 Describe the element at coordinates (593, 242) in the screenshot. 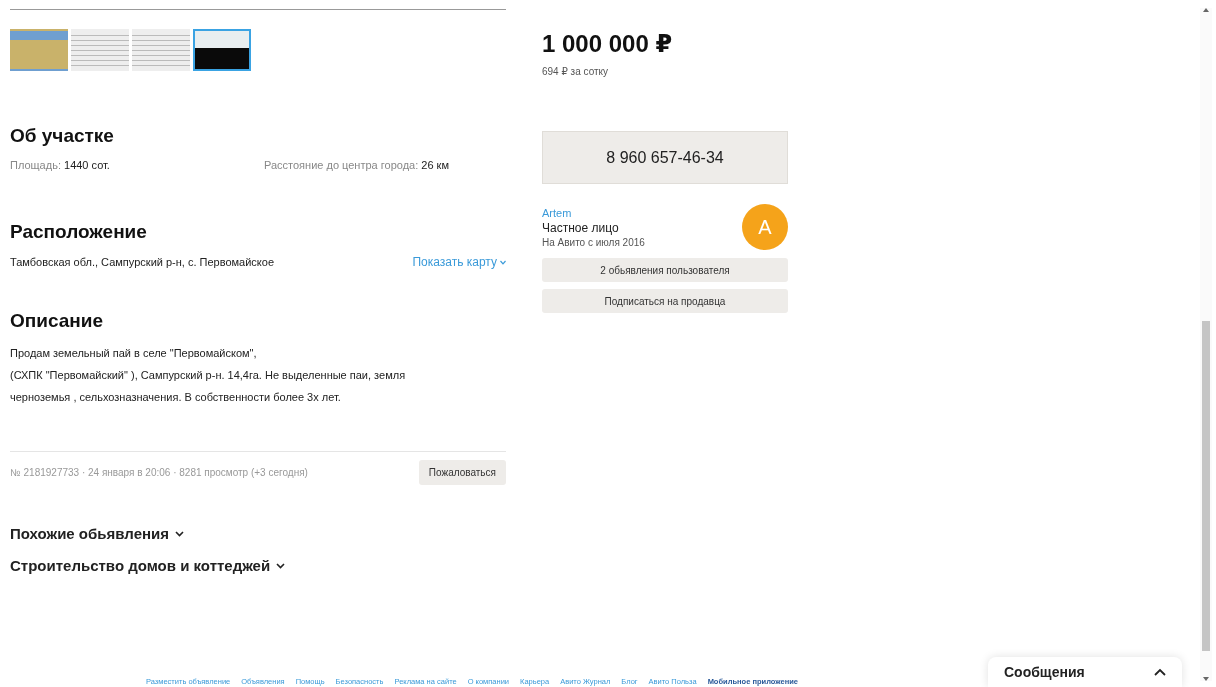

I see `member-since-text: На Авито с июля 2016` at that location.